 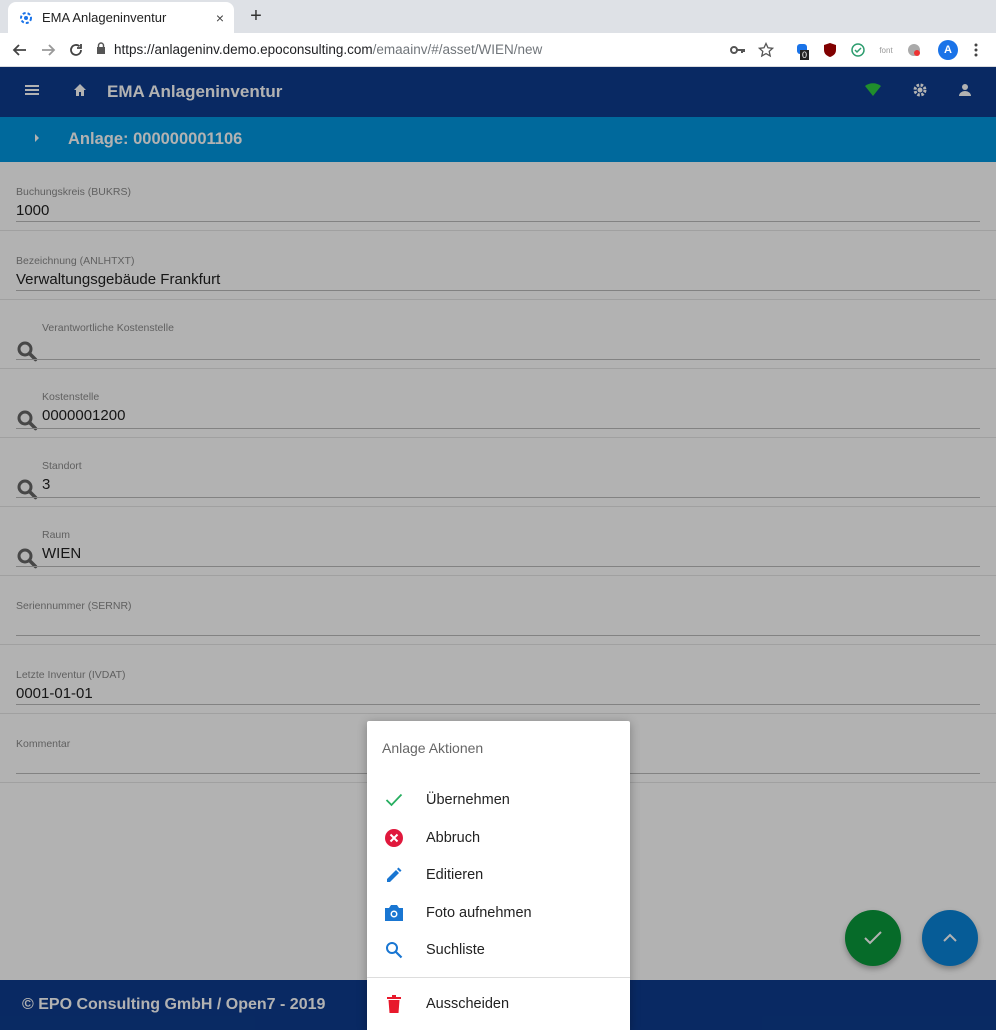 I want to click on action-label: Ausscheiden, so click(x=468, y=1004).